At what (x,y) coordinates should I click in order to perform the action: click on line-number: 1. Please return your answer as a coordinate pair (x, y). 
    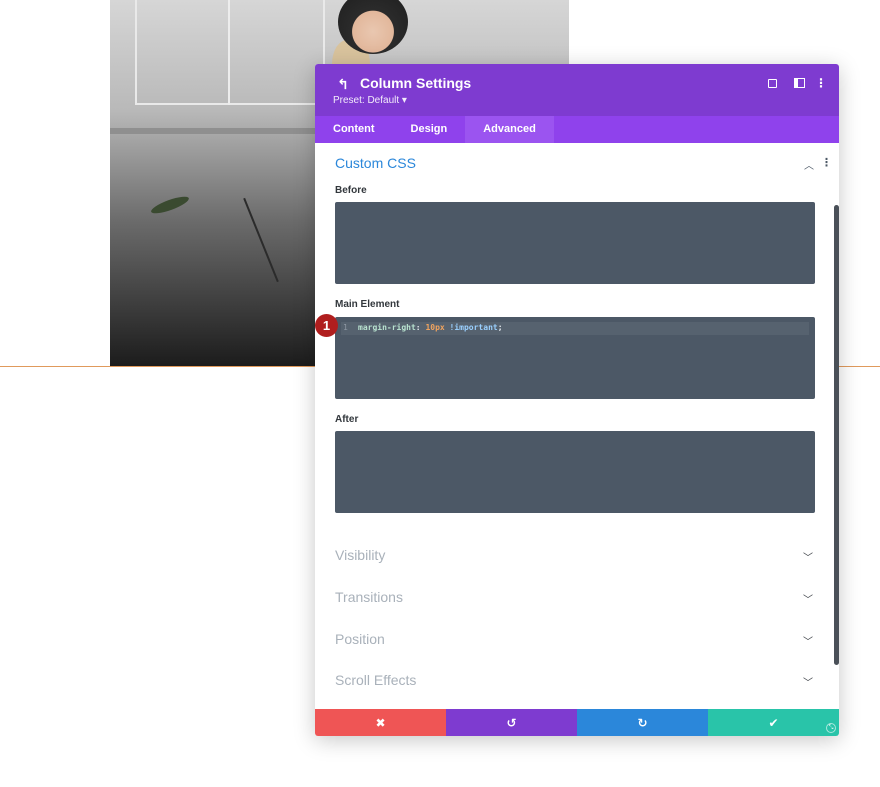
    Looking at the image, I should click on (345, 327).